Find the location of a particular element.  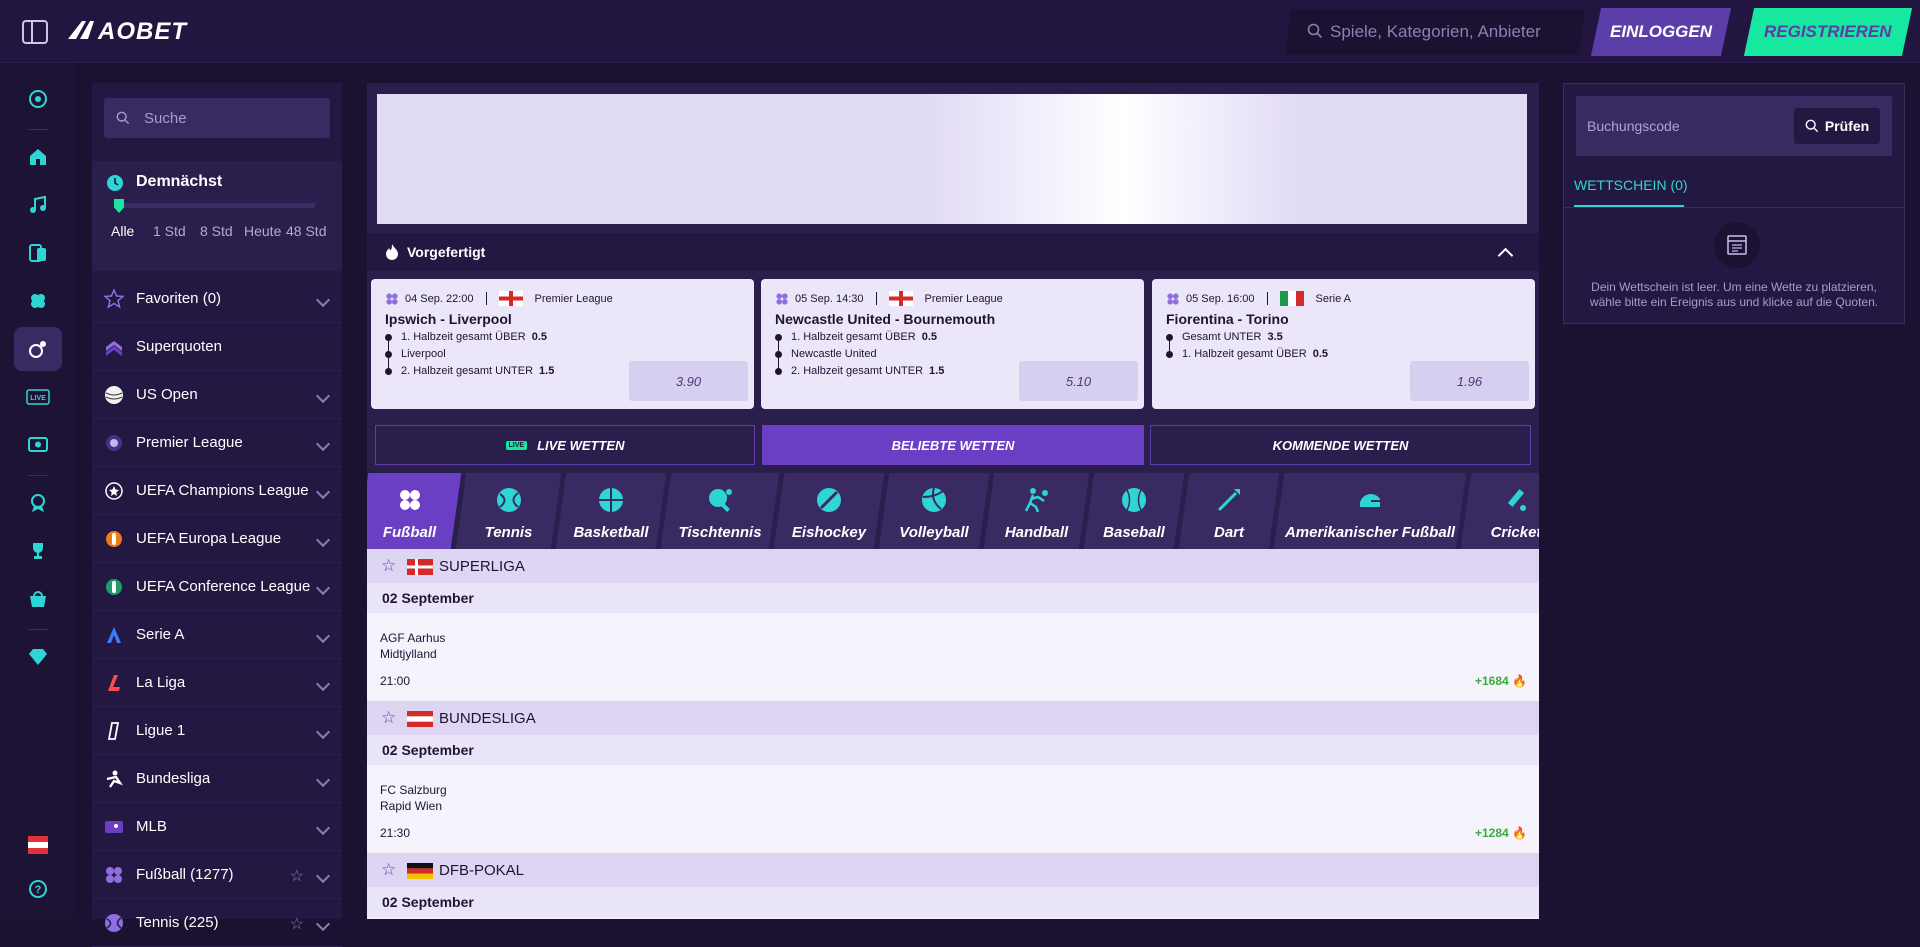

sport-tab-darts: Dart is located at coordinates (1229, 511).